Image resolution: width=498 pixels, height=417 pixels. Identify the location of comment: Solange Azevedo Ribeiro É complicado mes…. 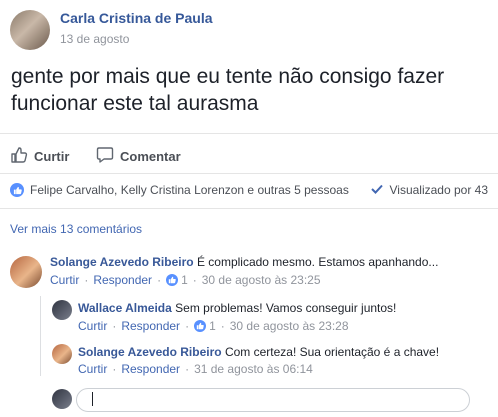
(244, 262).